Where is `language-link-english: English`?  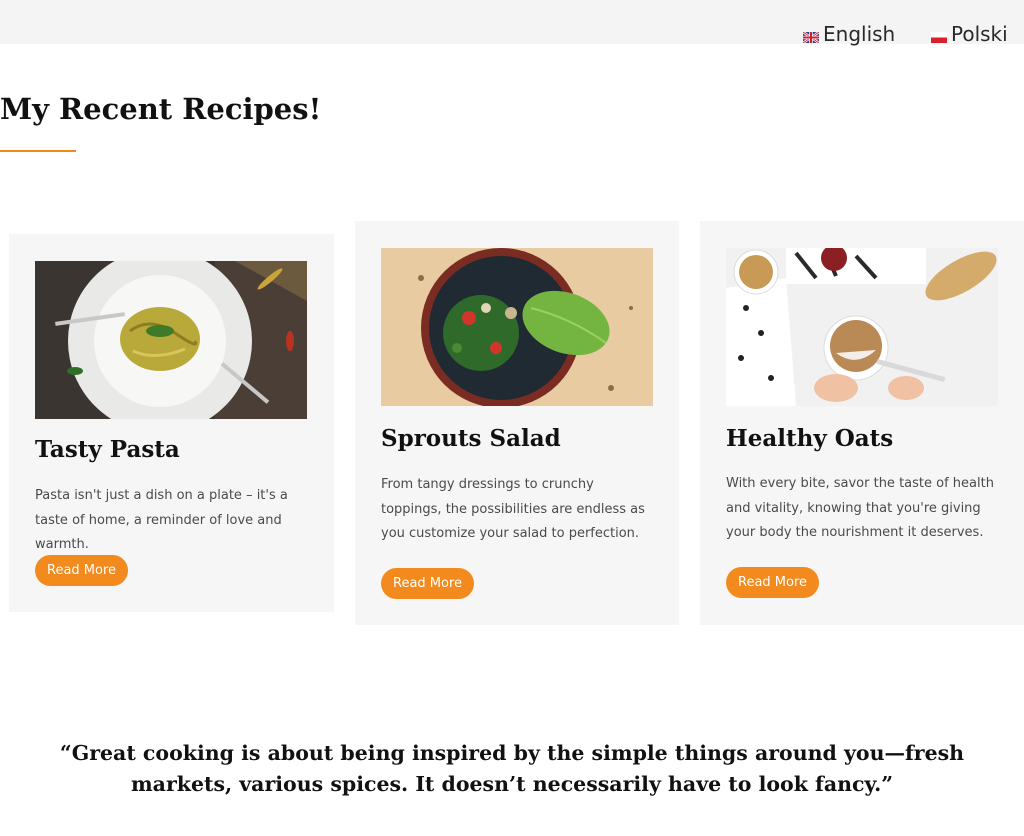
language-link-english: English is located at coordinates (849, 34).